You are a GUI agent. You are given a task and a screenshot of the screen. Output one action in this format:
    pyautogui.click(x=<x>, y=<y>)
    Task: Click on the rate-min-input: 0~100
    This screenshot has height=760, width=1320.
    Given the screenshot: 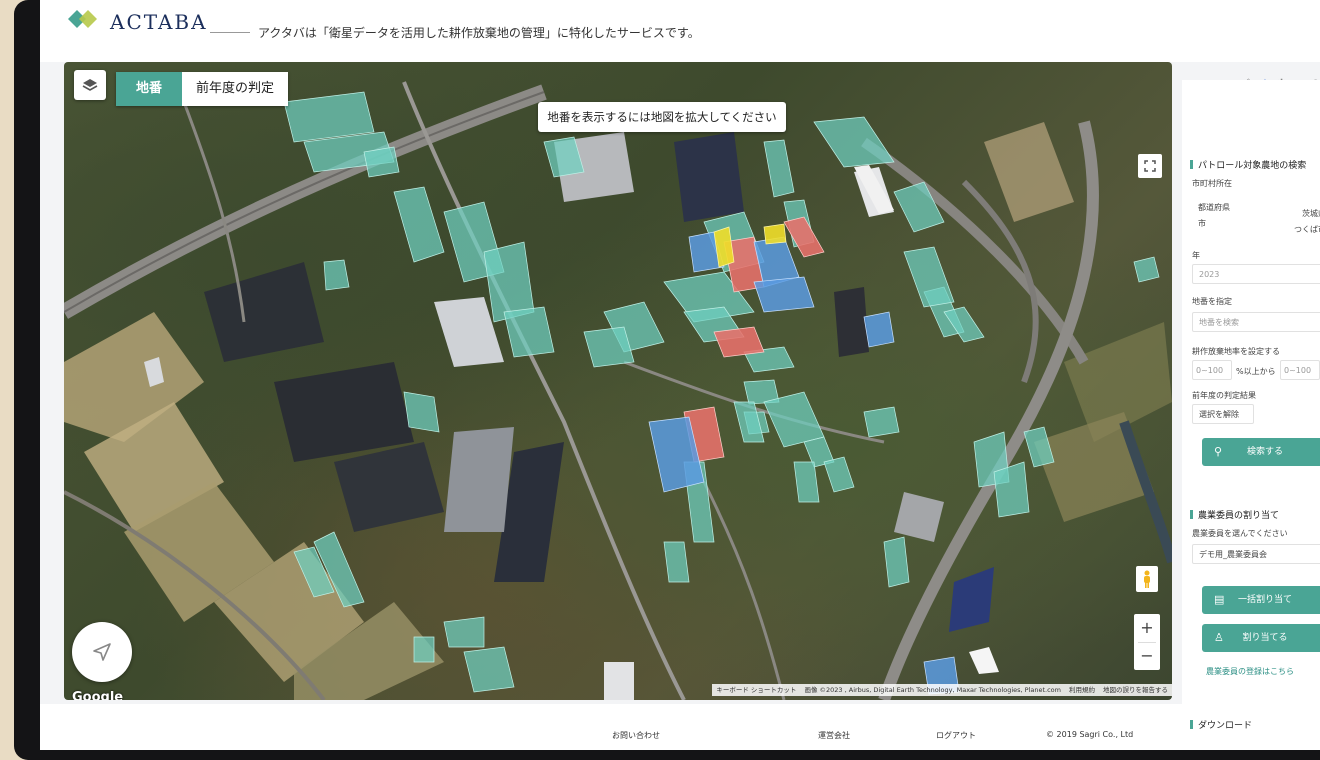 What is the action you would take?
    pyautogui.click(x=1212, y=370)
    